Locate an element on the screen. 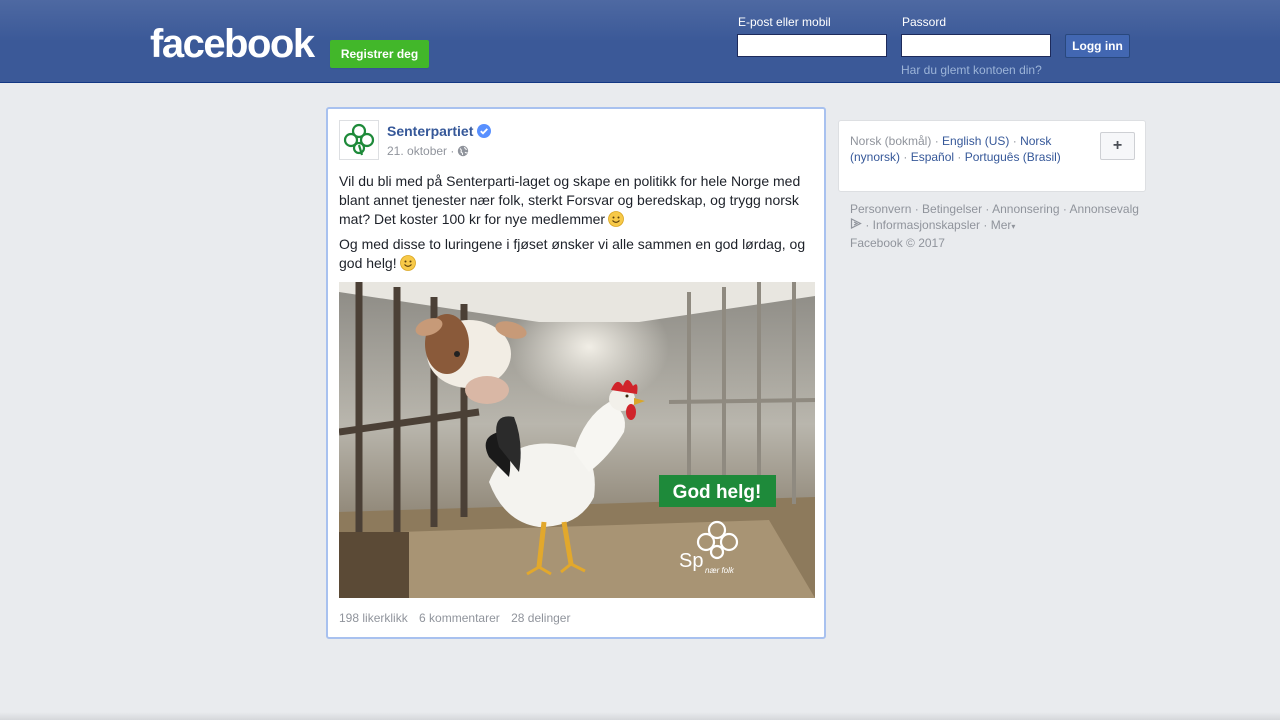 This screenshot has height=720, width=1280. email-field is located at coordinates (812, 45).